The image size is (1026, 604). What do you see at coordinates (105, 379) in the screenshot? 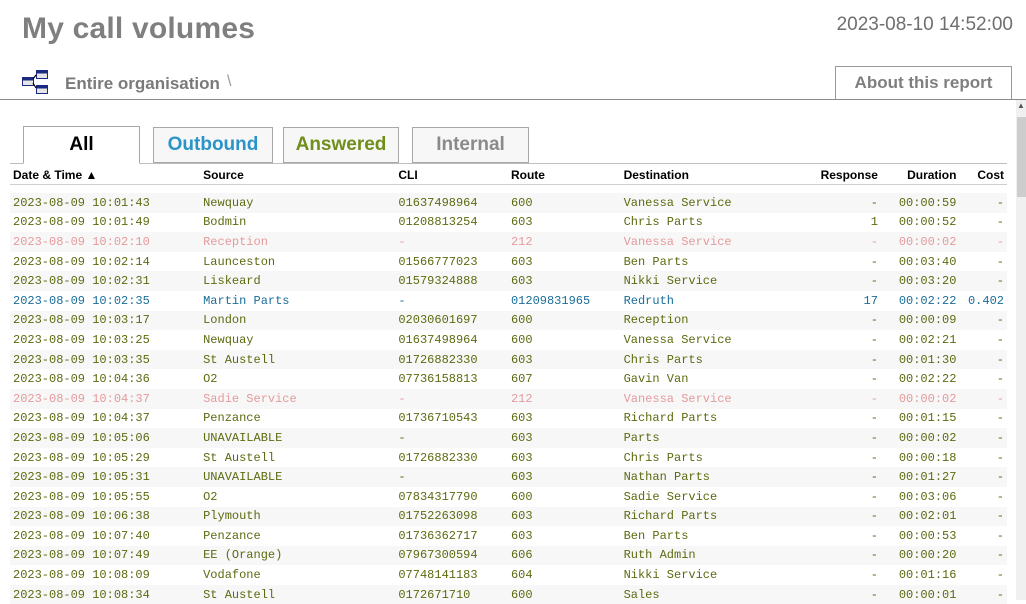
I see `date-time-cell: 2023-08-09 10:04:36` at bounding box center [105, 379].